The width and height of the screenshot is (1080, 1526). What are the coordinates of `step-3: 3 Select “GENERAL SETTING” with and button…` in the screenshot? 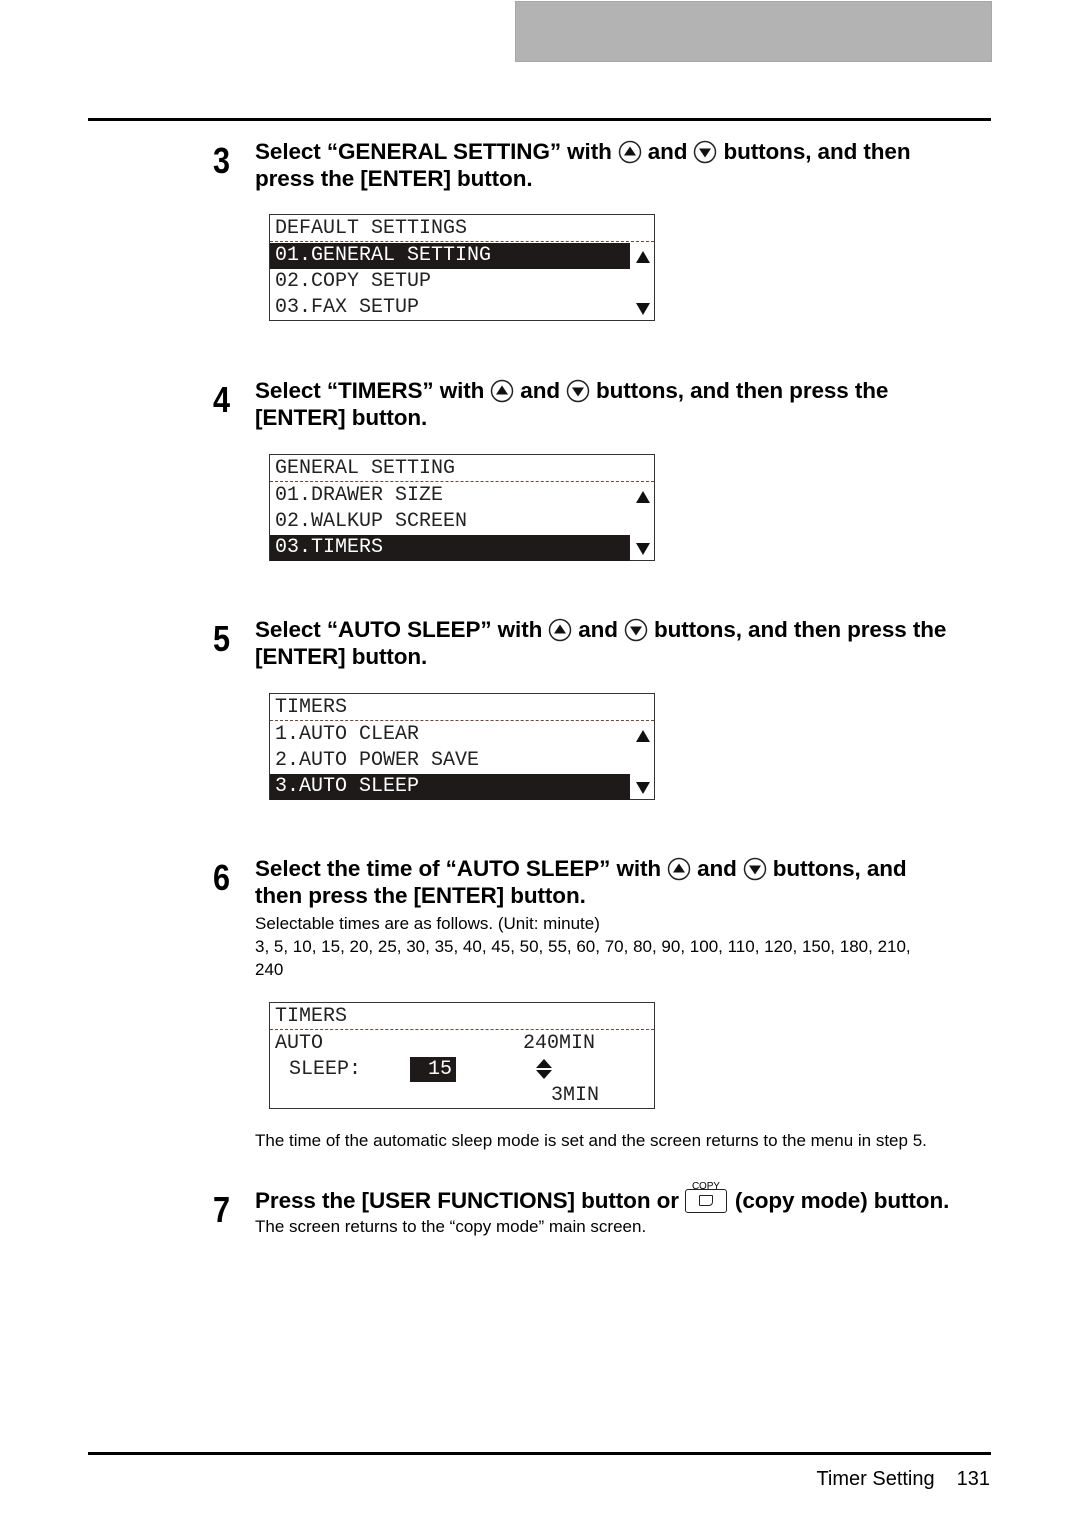 It's located at (608, 165).